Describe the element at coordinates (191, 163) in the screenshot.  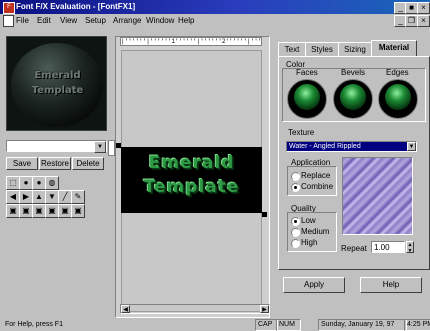
I see `art-text-line1: Emerald` at that location.